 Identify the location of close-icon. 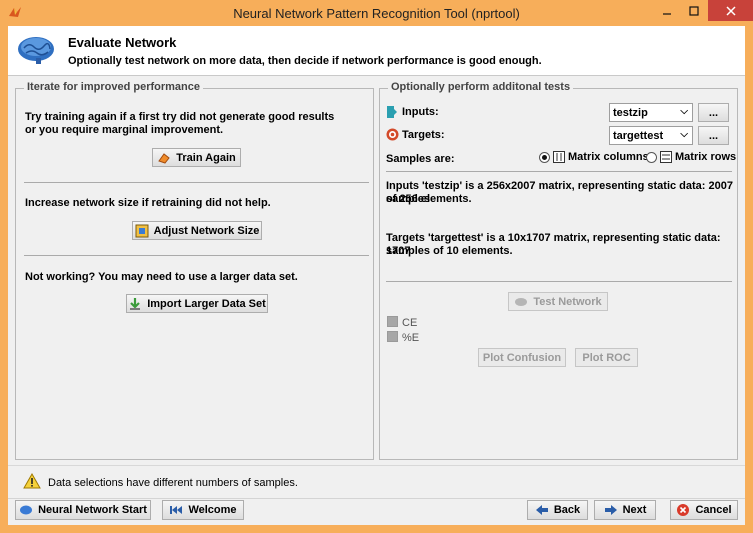
(730, 10).